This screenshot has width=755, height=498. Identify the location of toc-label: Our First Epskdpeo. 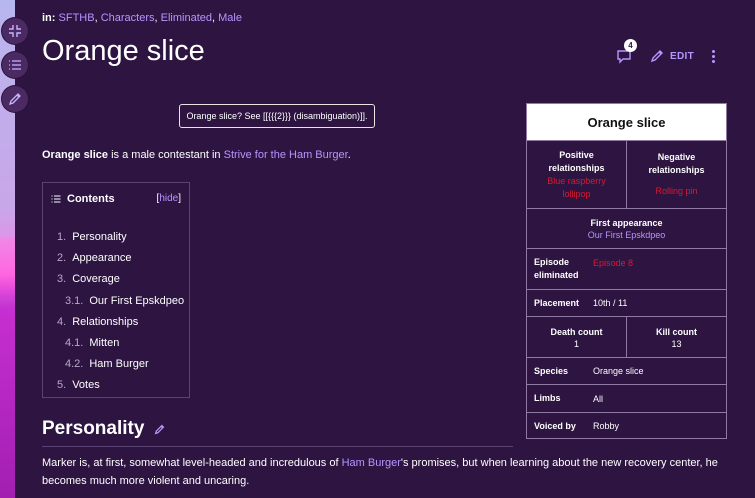
(137, 300).